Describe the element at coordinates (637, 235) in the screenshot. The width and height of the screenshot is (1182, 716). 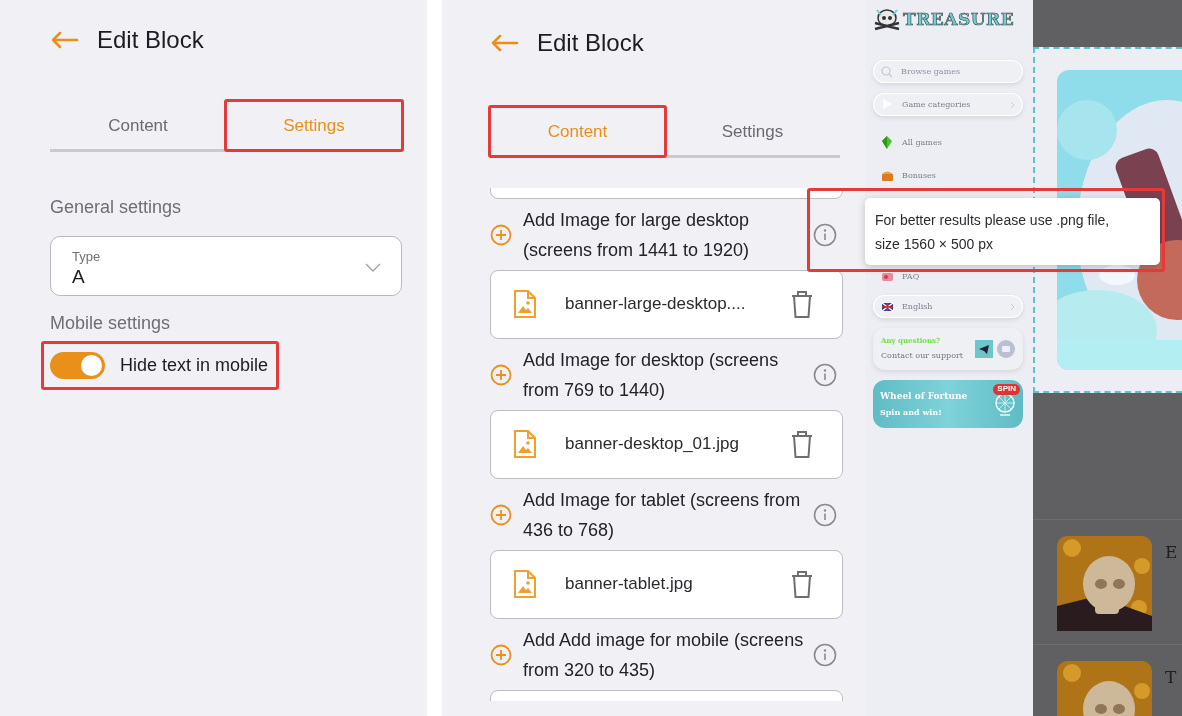
I see `upload-label: Add Image for large desktop (screens from 1441 to 1920)` at that location.